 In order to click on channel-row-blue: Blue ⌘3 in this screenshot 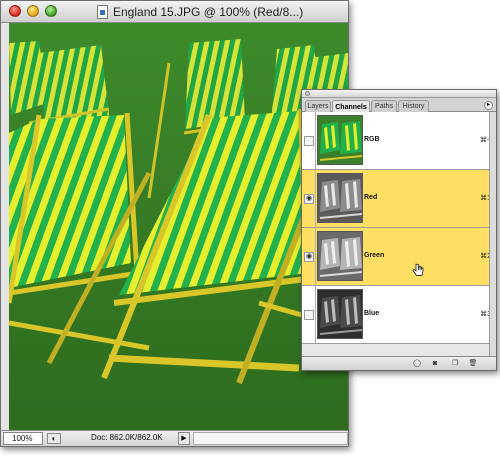, I will do `click(399, 315)`.